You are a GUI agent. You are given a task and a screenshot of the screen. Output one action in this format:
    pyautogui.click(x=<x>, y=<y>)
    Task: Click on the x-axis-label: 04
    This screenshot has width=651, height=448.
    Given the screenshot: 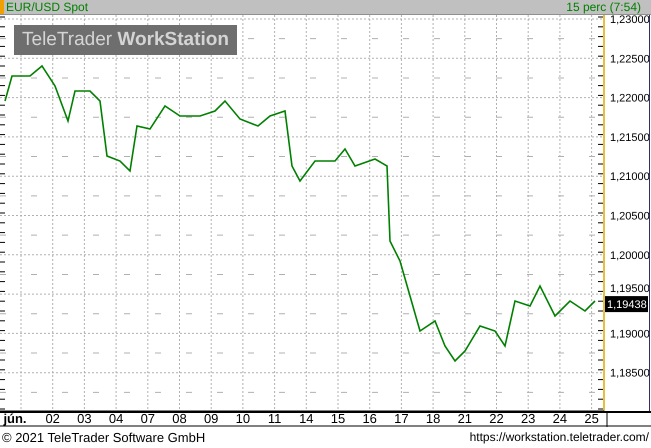 What is the action you would take?
    pyautogui.click(x=116, y=418)
    